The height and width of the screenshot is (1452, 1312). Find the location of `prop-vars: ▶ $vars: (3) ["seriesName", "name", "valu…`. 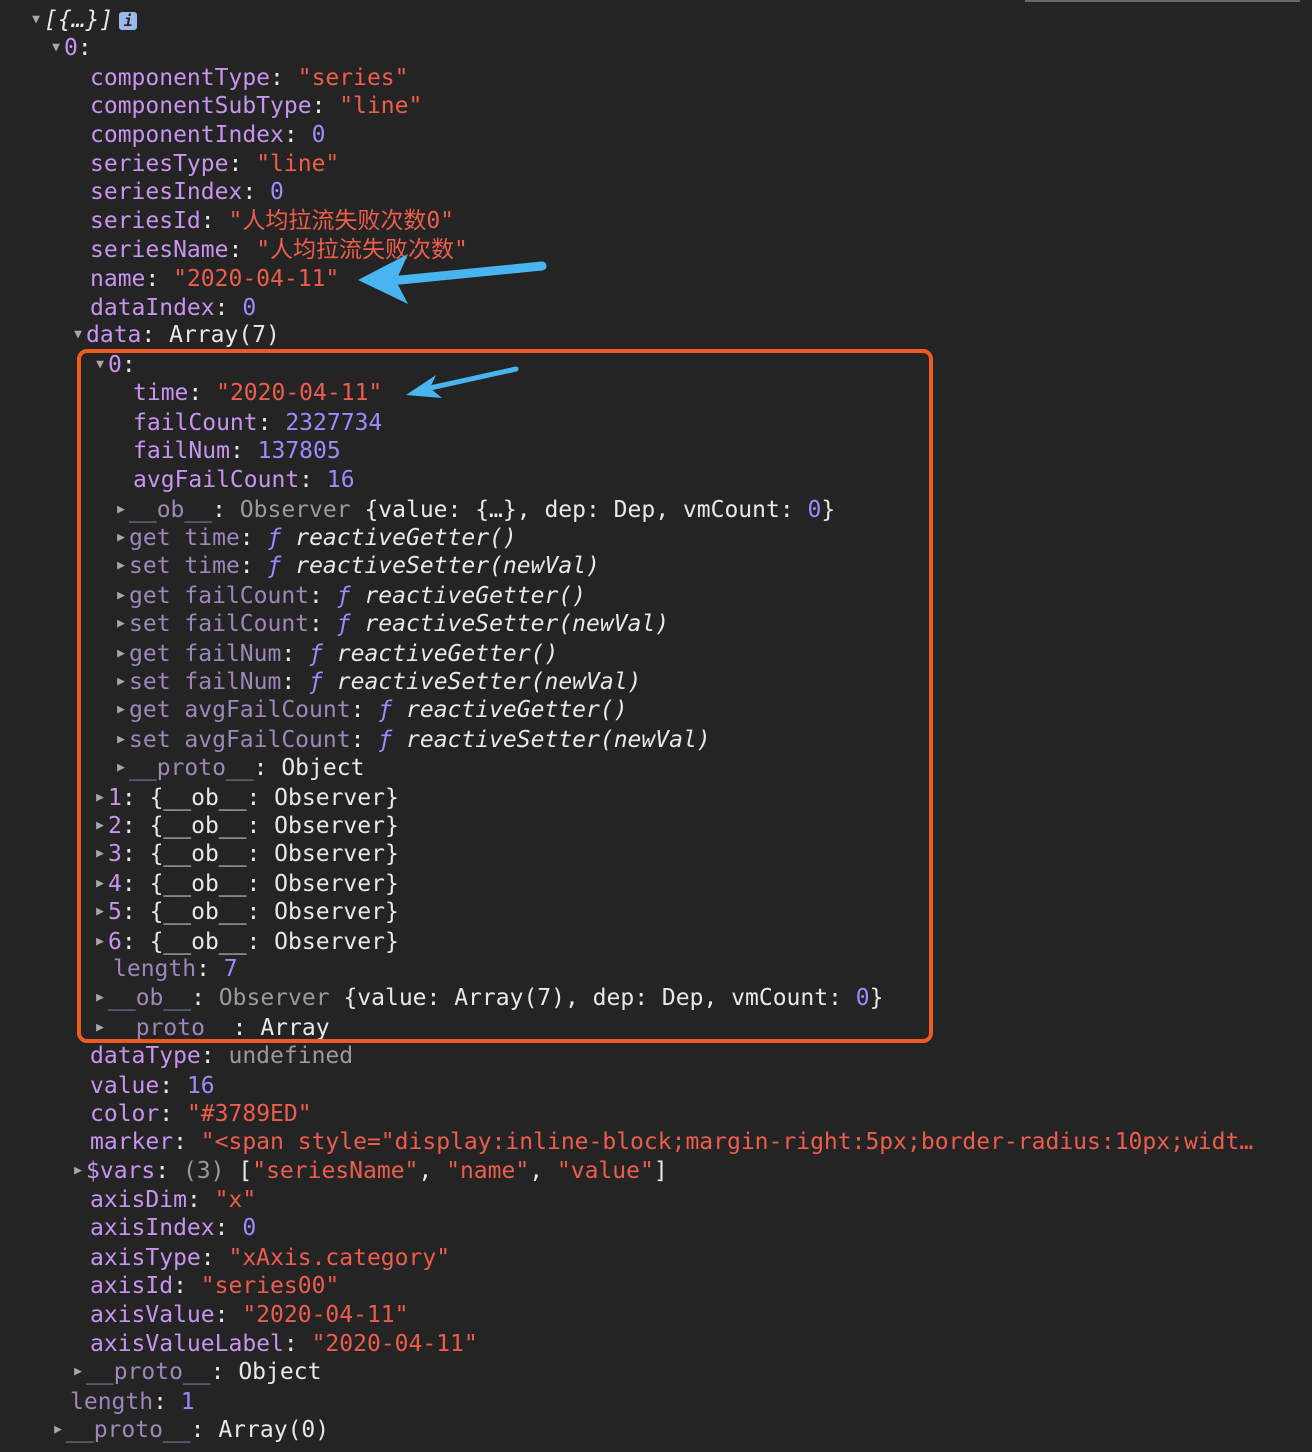

prop-vars: ▶ $vars: (3) ["seriesName", "name", "valu… is located at coordinates (369, 1171).